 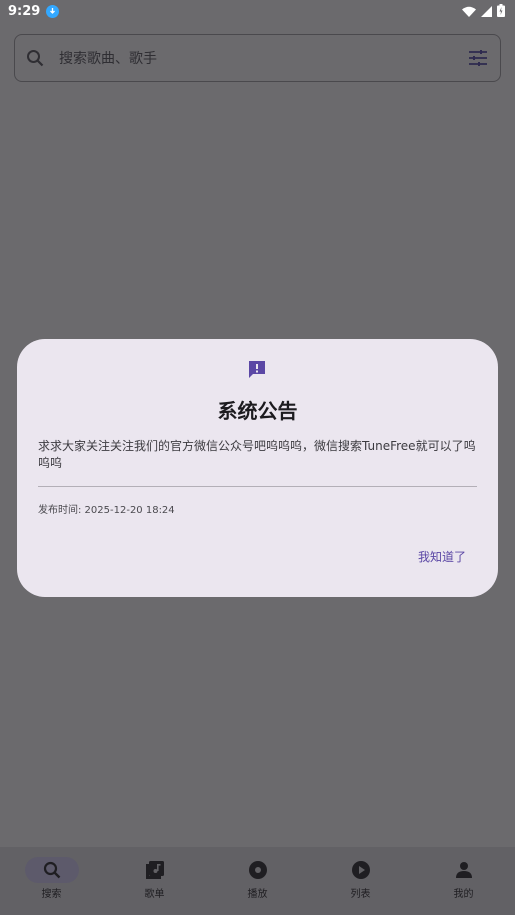 What do you see at coordinates (361, 870) in the screenshot?
I see `play-circle-icon` at bounding box center [361, 870].